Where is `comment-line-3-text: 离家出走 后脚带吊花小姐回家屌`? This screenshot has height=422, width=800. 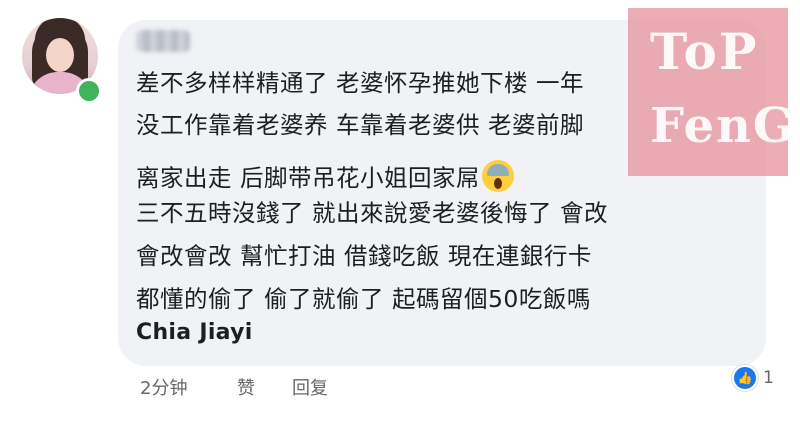 comment-line-3-text: 离家出走 后脚带吊花小姐回家屌 is located at coordinates (308, 178).